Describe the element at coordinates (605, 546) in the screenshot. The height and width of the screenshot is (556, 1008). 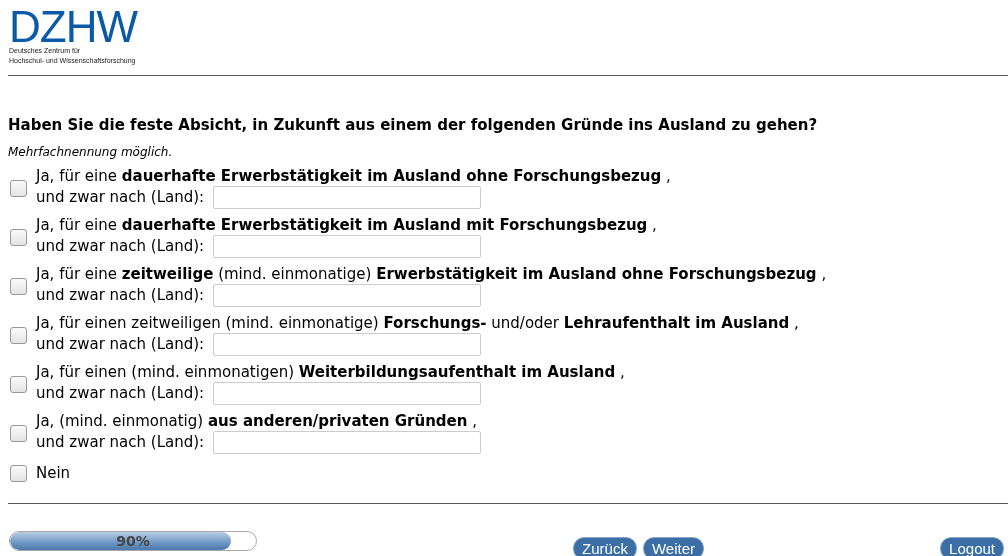
I see `nav-button: Zurück` at that location.